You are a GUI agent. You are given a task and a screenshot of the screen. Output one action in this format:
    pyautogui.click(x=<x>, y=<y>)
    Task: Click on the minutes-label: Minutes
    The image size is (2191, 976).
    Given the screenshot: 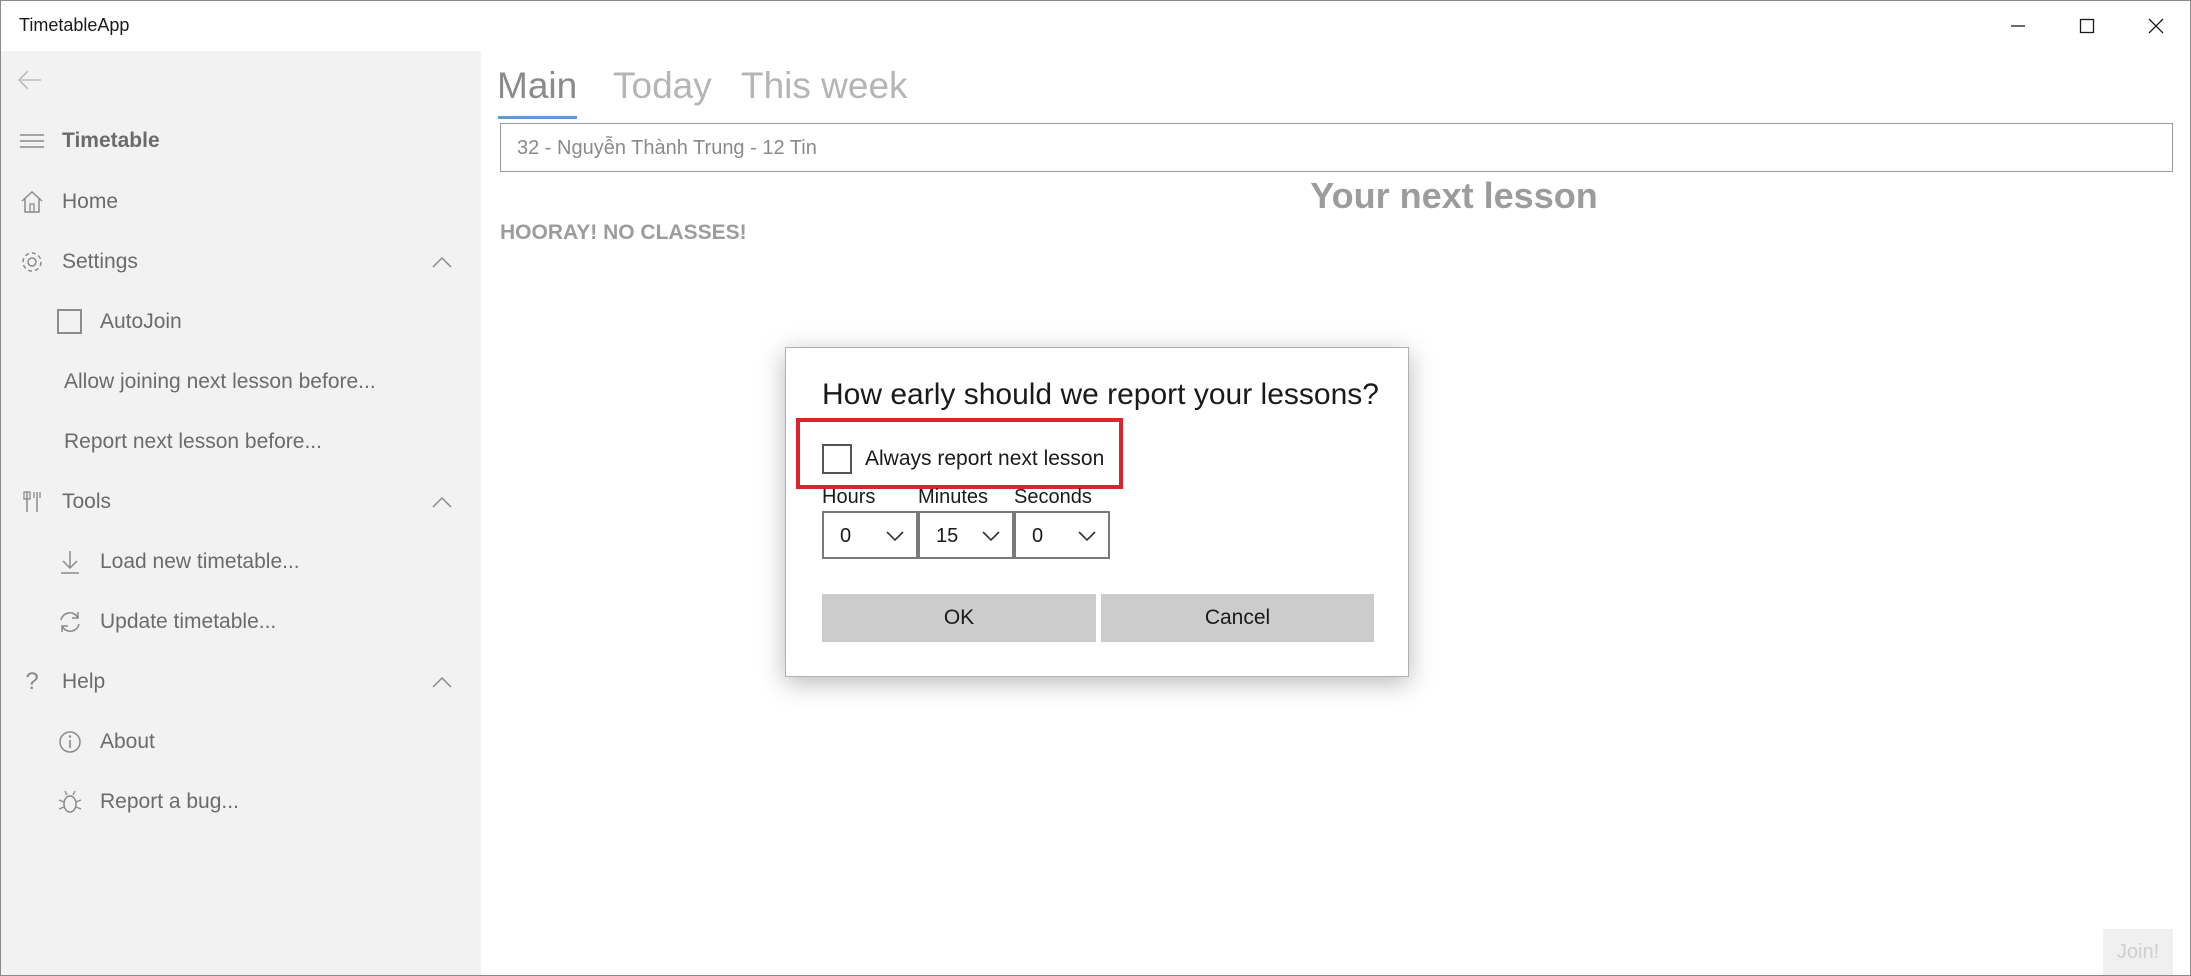 What is the action you would take?
    pyautogui.click(x=953, y=497)
    